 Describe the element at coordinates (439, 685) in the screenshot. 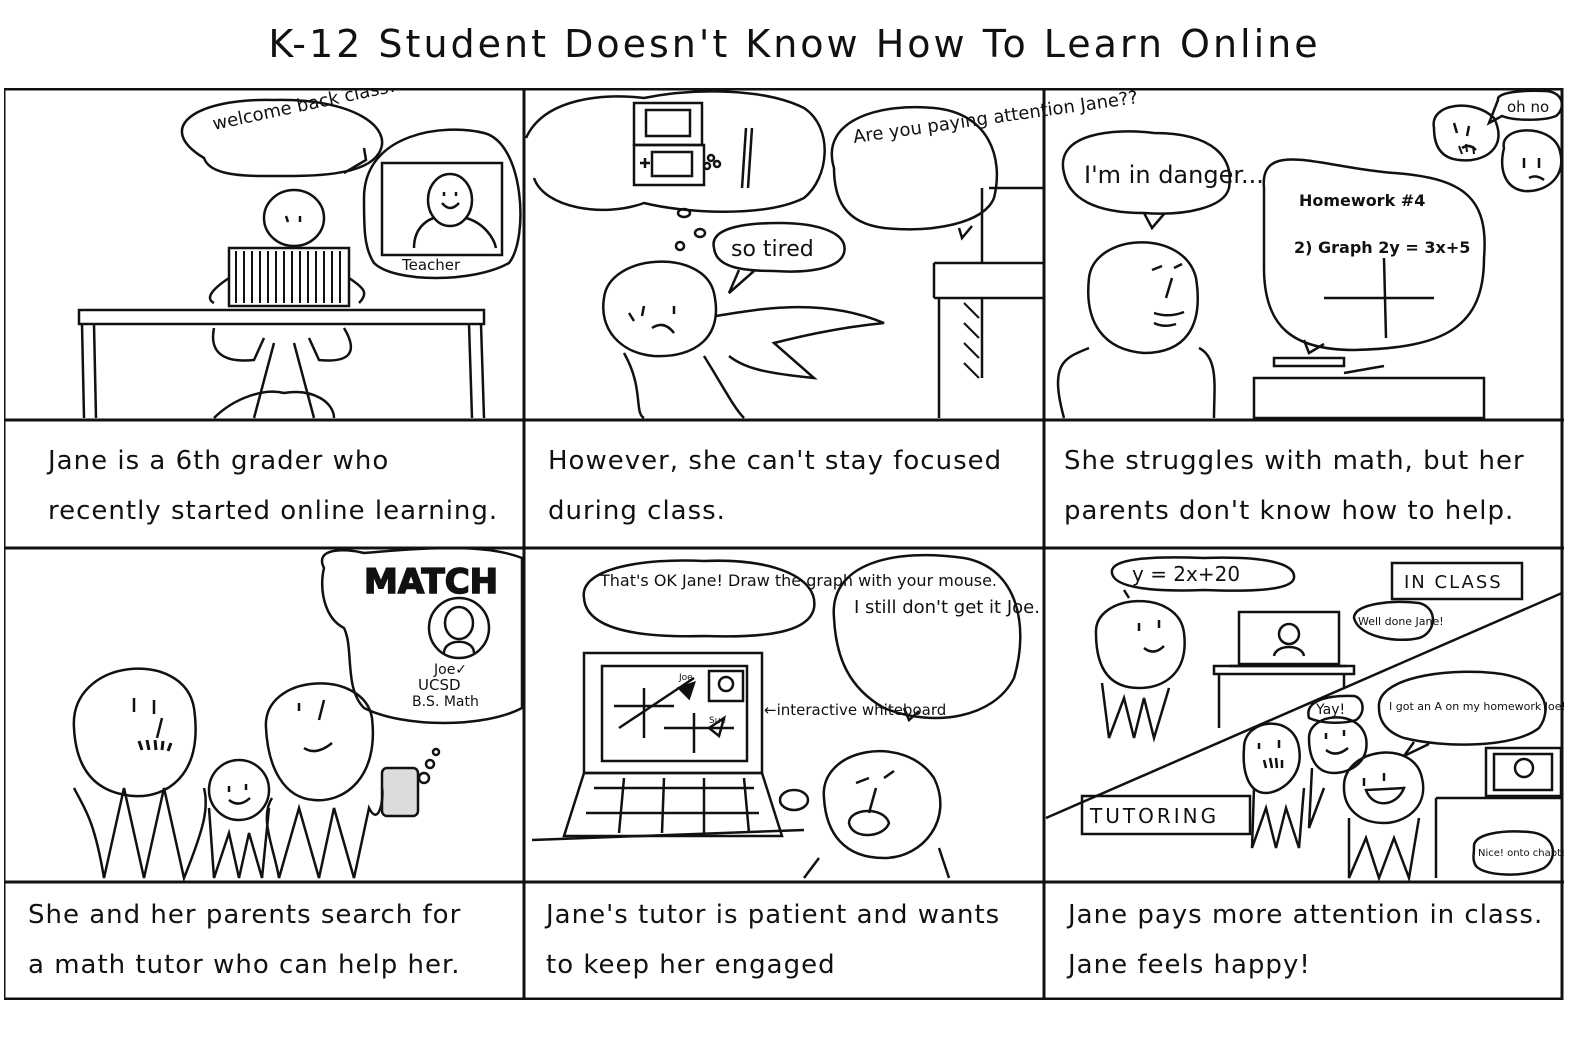

I see `panel-4-tutor-school: UCSD` at that location.